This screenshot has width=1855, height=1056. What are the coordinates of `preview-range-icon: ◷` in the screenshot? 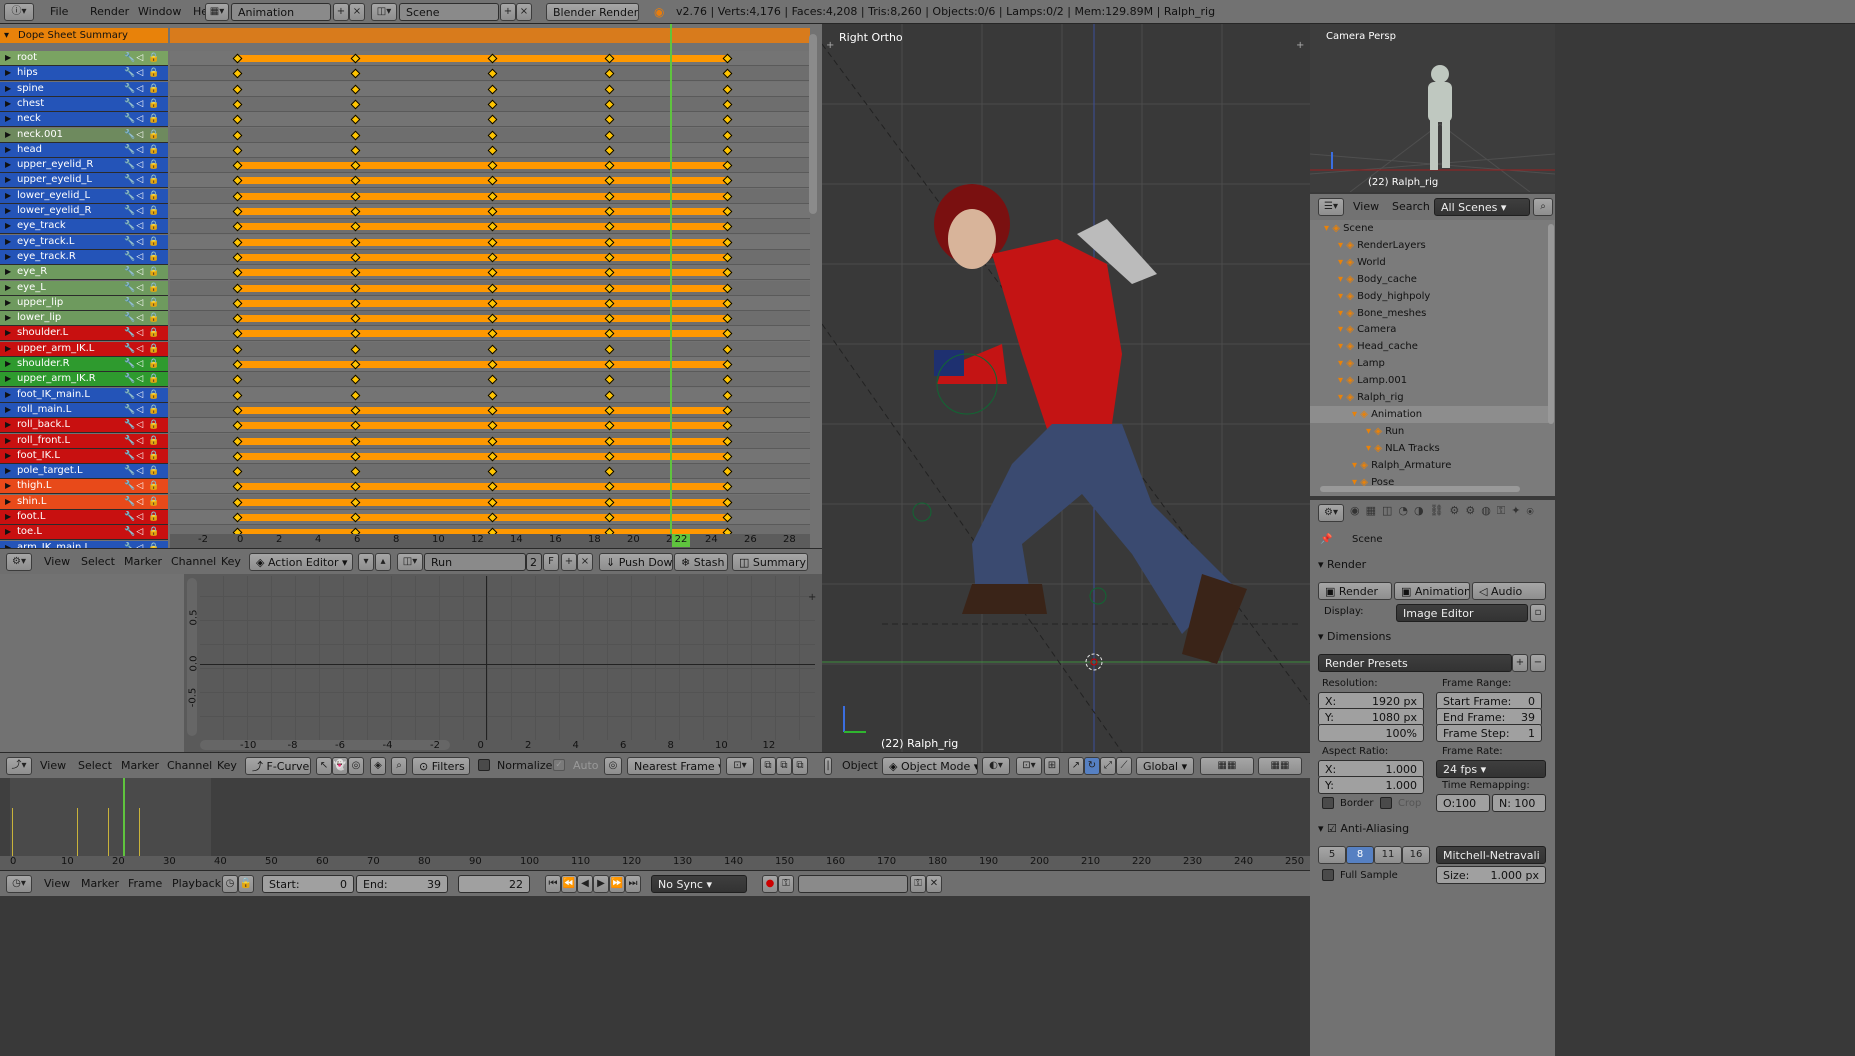 It's located at (230, 884).